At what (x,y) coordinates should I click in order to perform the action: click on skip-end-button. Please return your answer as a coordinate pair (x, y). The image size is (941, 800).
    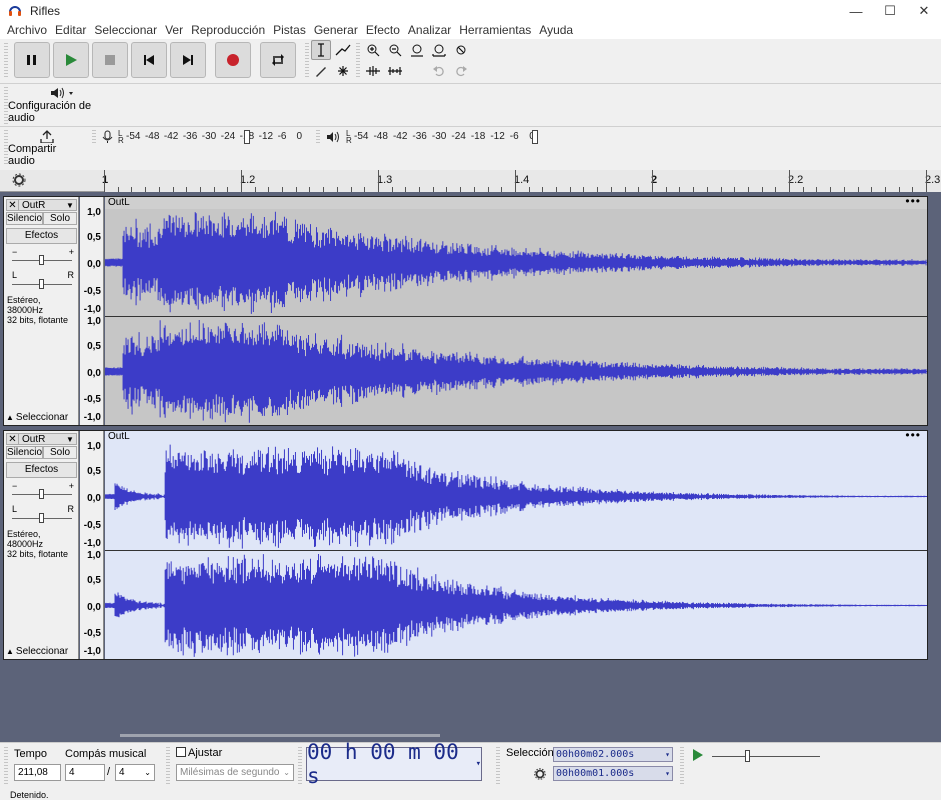
    Looking at the image, I should click on (188, 60).